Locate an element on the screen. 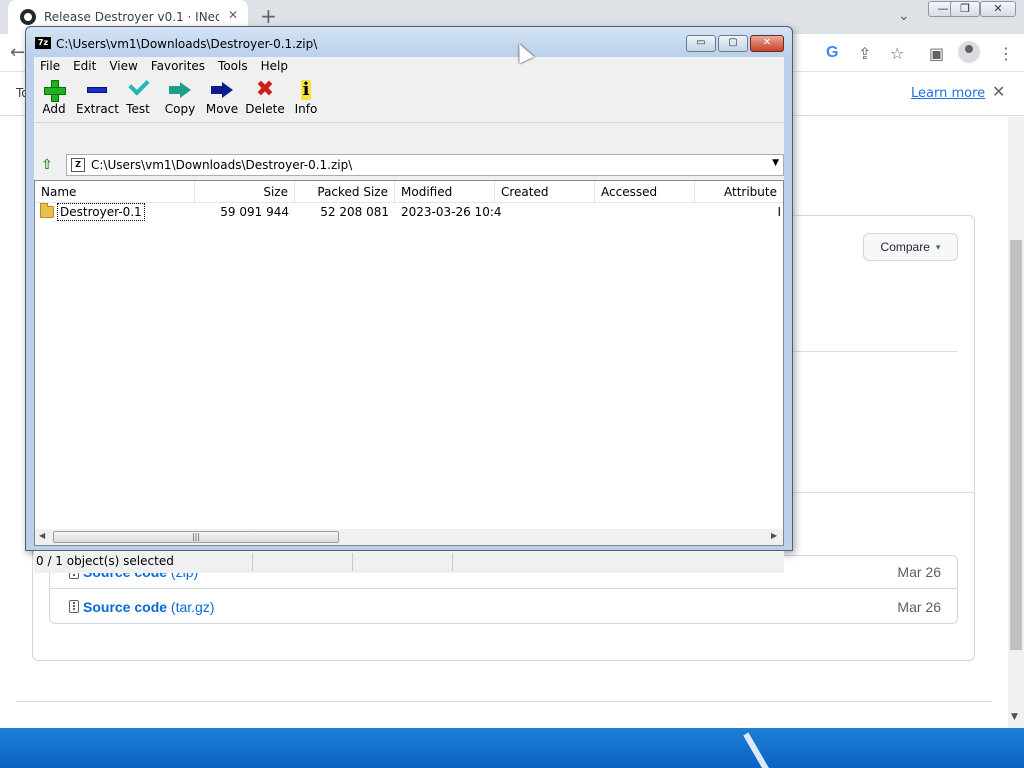 The height and width of the screenshot is (768, 1024). page-scroll-thumb is located at coordinates (1016, 445).